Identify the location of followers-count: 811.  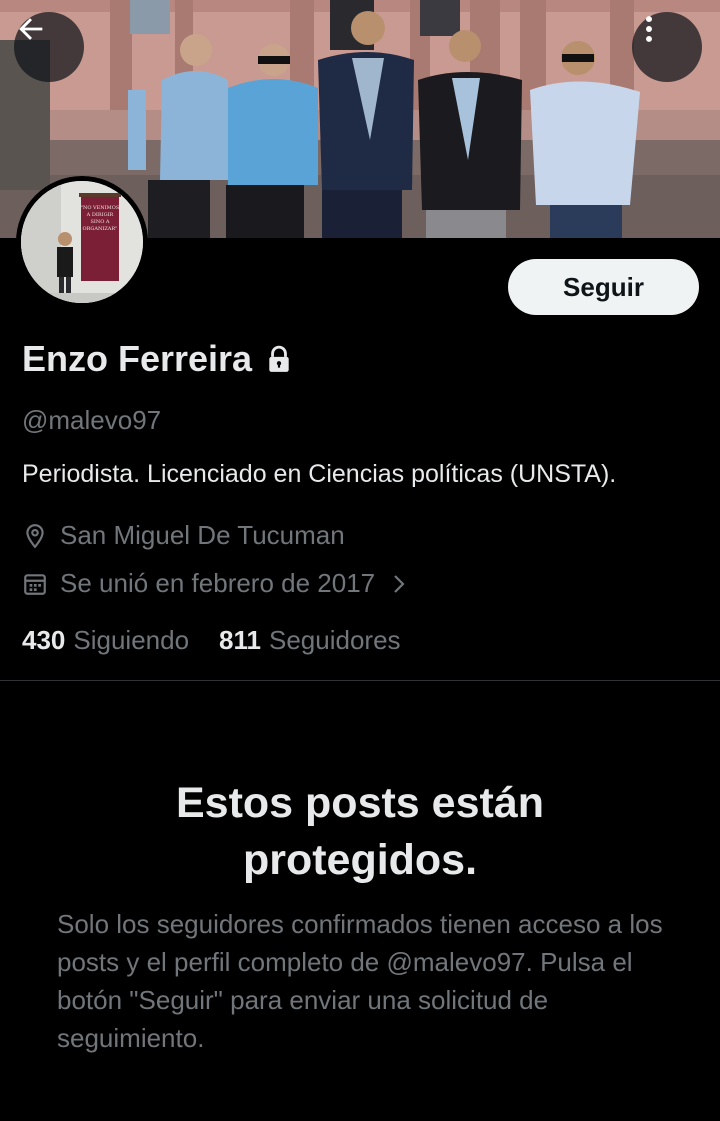
(240, 640).